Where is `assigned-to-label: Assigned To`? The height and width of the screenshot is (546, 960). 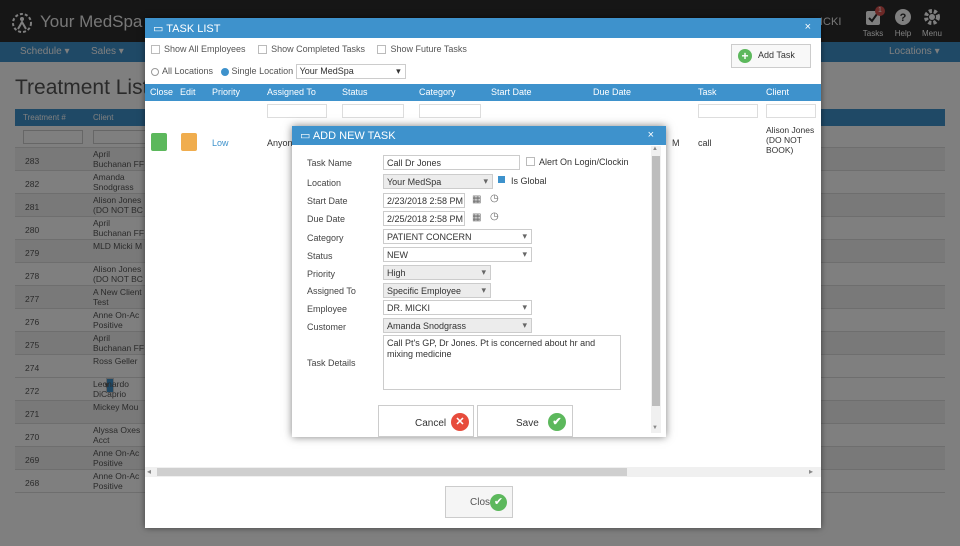 assigned-to-label: Assigned To is located at coordinates (331, 291).